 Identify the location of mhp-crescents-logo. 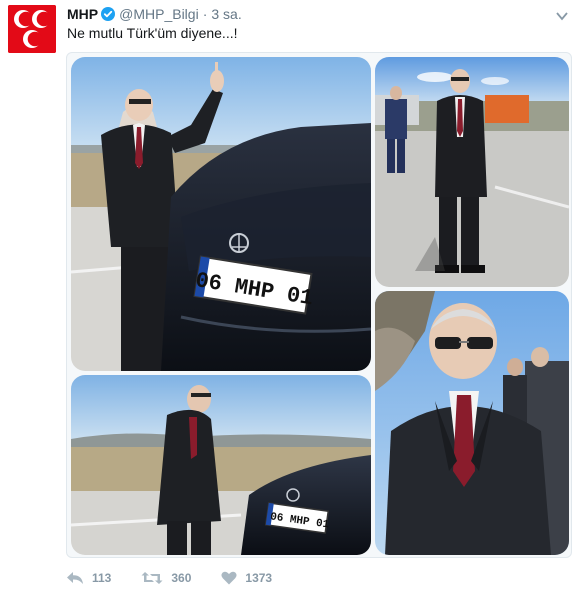
(32, 29).